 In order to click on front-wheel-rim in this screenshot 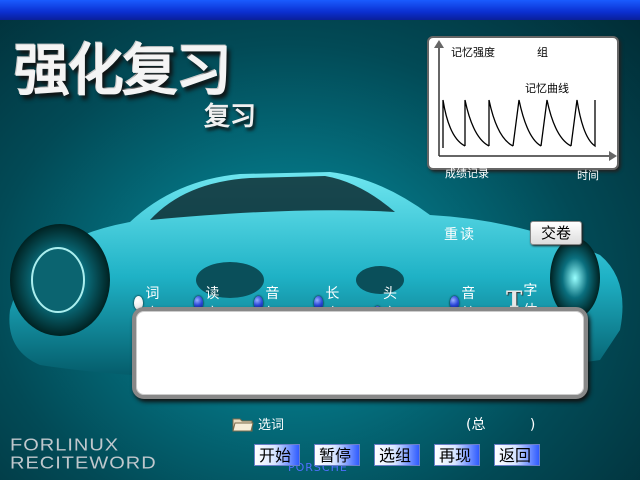, I will do `click(58, 280)`.